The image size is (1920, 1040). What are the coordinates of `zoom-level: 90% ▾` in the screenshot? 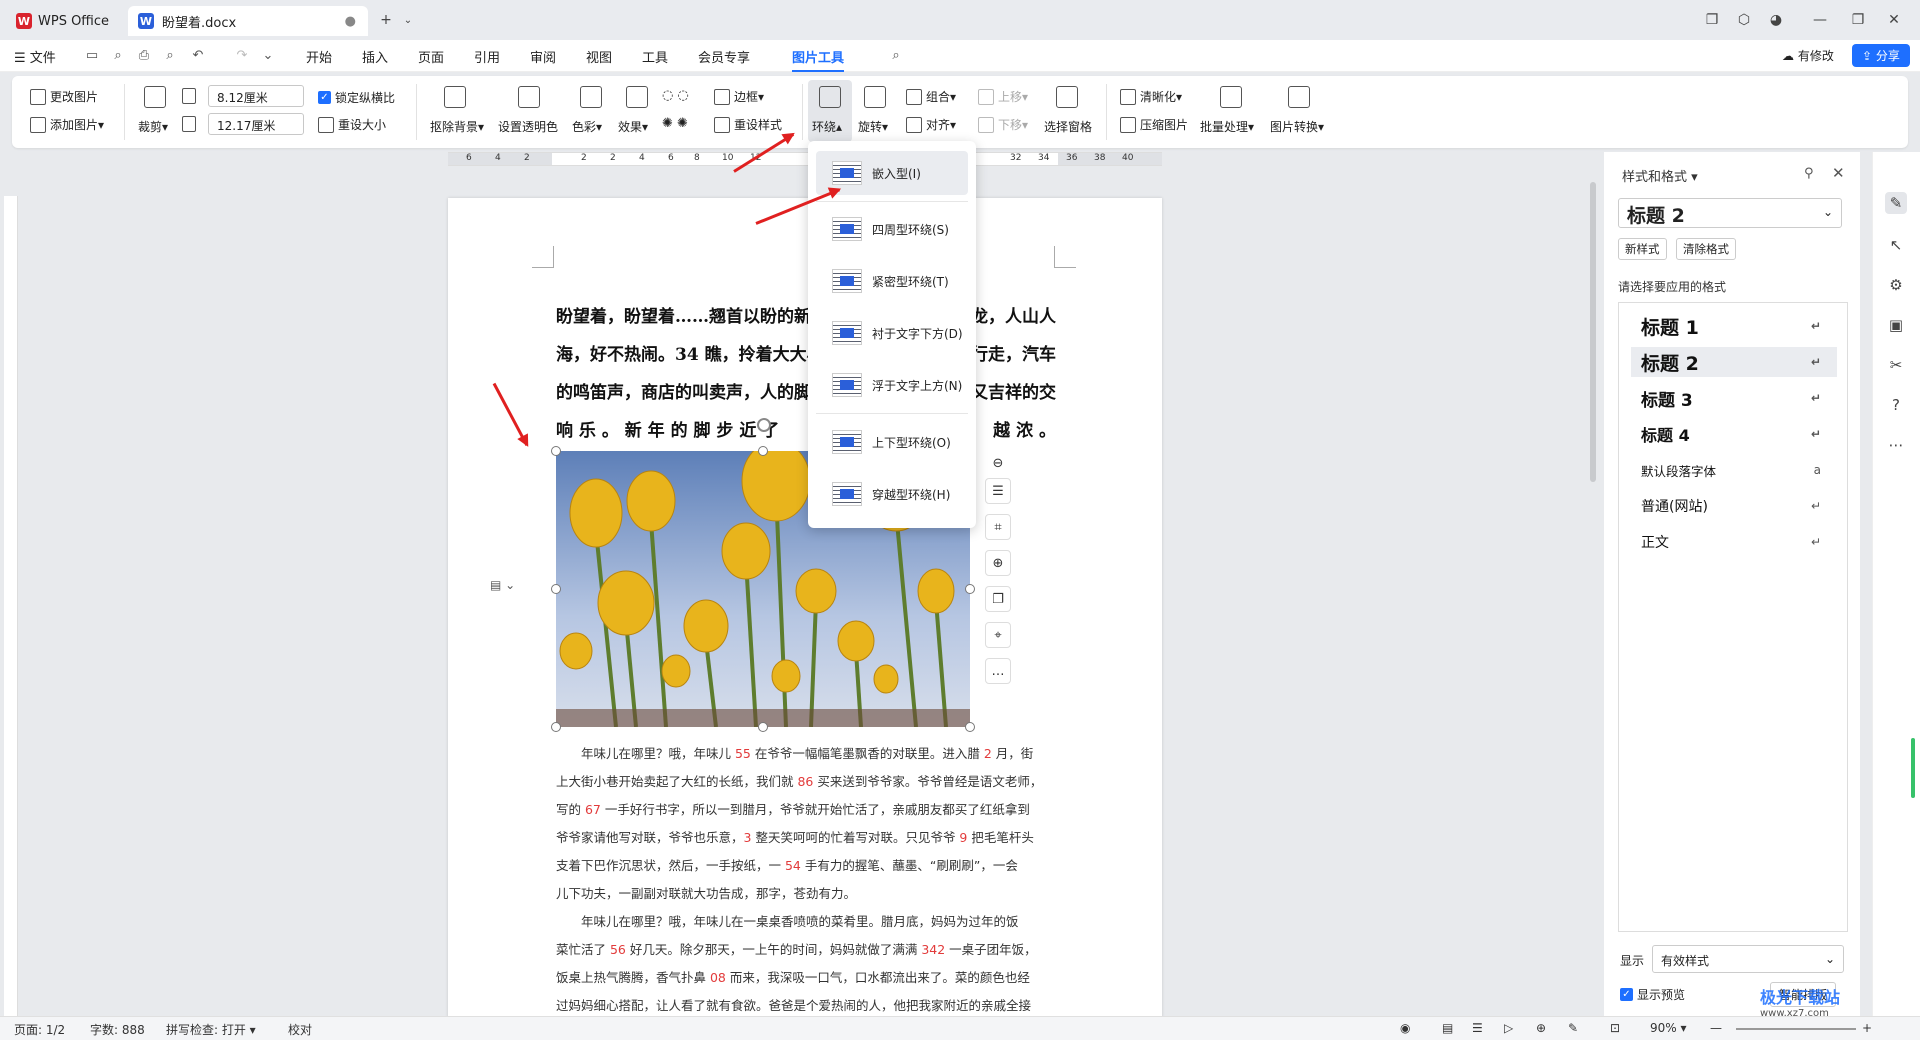 It's located at (1668, 1028).